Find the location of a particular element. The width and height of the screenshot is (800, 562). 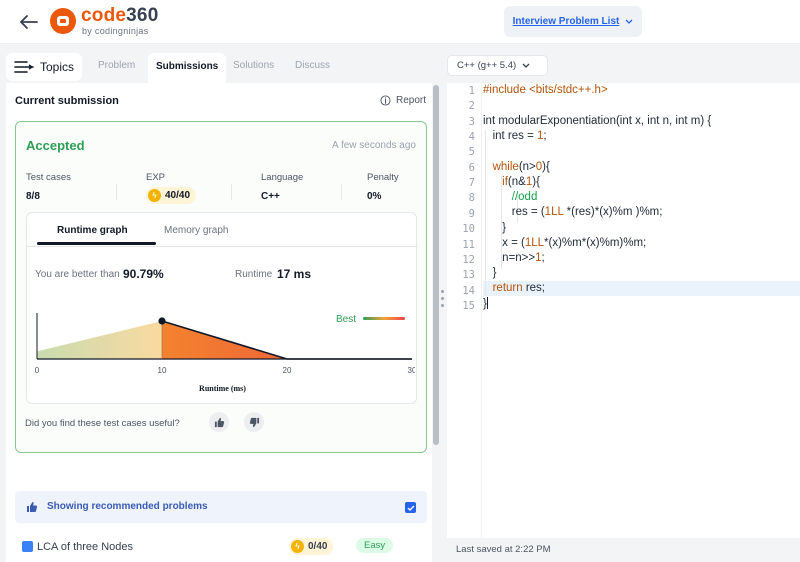

line-number: 10 is located at coordinates (468, 229).